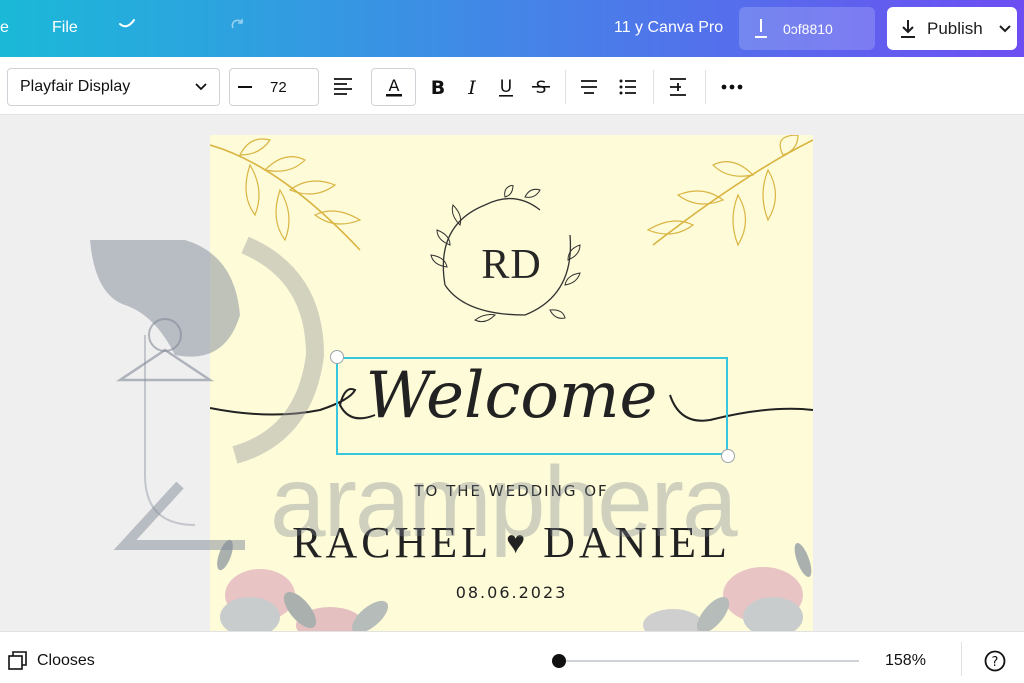 Image resolution: width=1024 pixels, height=683 pixels. Describe the element at coordinates (343, 87) in the screenshot. I see `text-align-icon` at that location.